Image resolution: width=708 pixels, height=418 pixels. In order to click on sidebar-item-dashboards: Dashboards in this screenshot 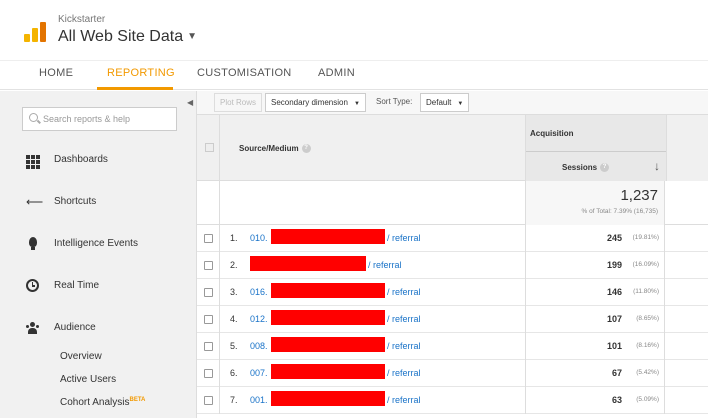, I will do `click(81, 159)`.